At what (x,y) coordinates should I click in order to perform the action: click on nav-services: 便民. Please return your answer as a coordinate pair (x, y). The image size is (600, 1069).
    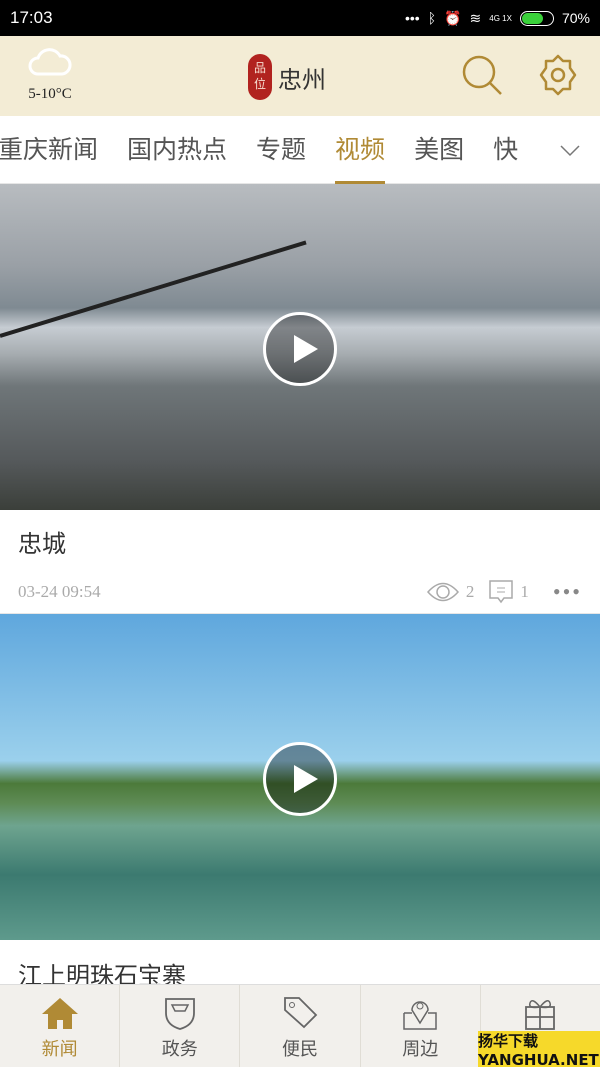
    Looking at the image, I should click on (300, 1026).